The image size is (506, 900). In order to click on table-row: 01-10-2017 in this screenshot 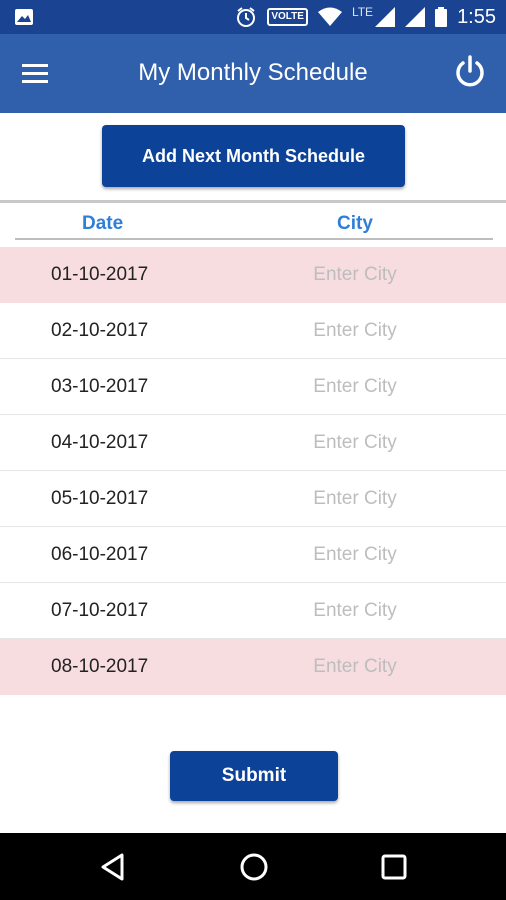, I will do `click(253, 275)`.